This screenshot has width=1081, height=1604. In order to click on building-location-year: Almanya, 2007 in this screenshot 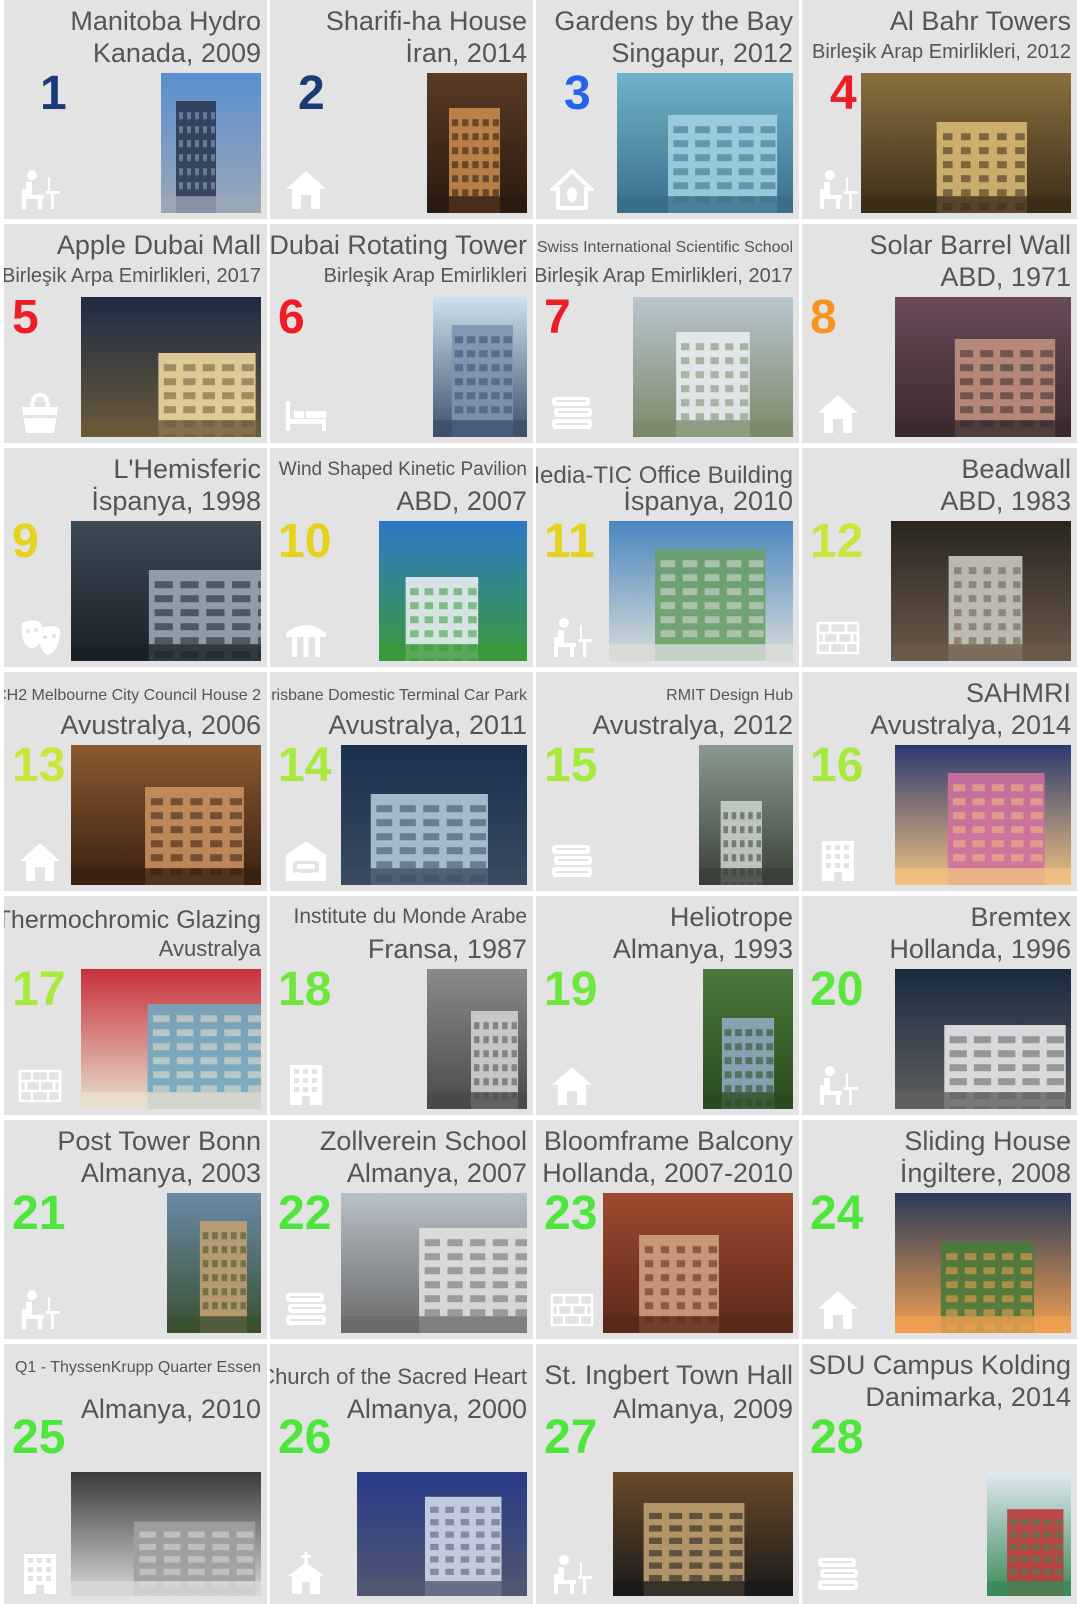, I will do `click(436, 1173)`.